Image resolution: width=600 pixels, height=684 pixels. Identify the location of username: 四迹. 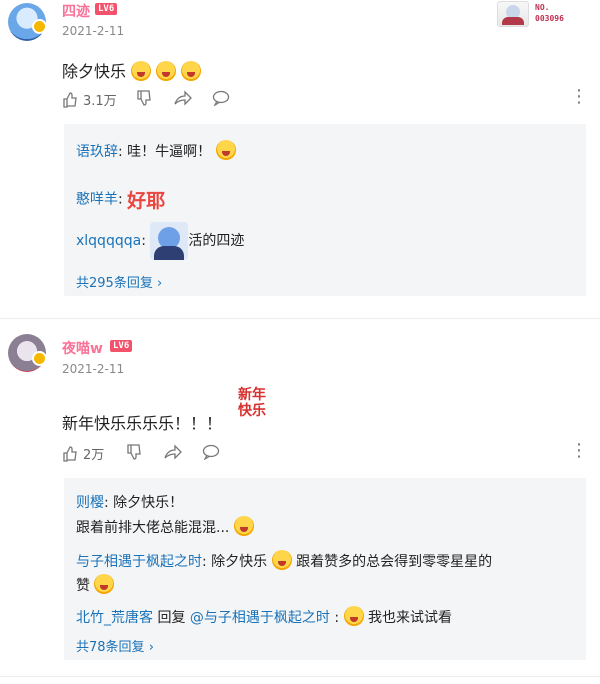
(76, 11).